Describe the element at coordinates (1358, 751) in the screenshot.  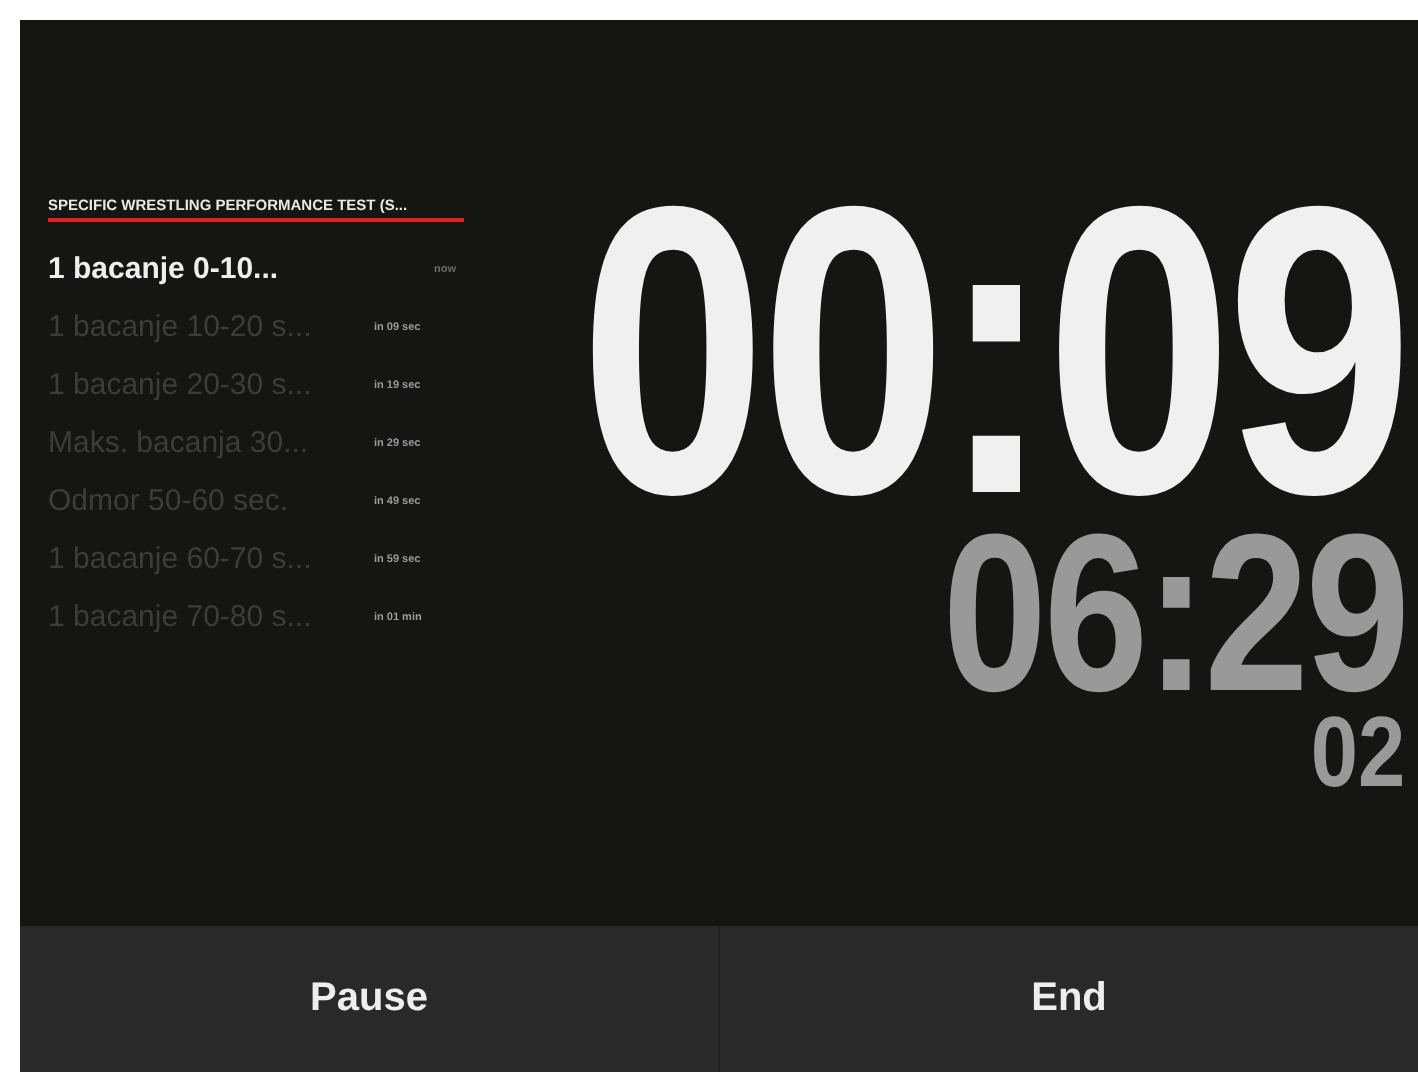
I see `round-counter: 02` at that location.